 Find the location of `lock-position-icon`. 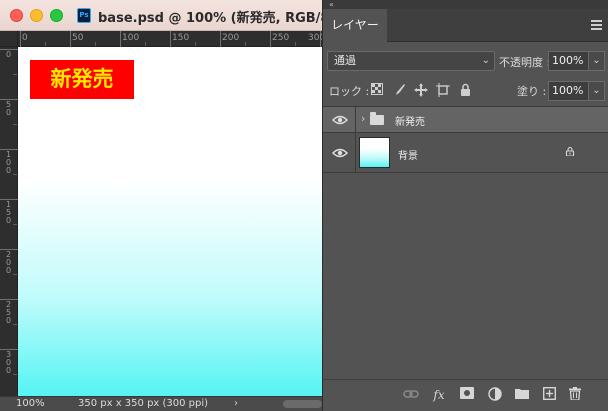

lock-position-icon is located at coordinates (421, 91).